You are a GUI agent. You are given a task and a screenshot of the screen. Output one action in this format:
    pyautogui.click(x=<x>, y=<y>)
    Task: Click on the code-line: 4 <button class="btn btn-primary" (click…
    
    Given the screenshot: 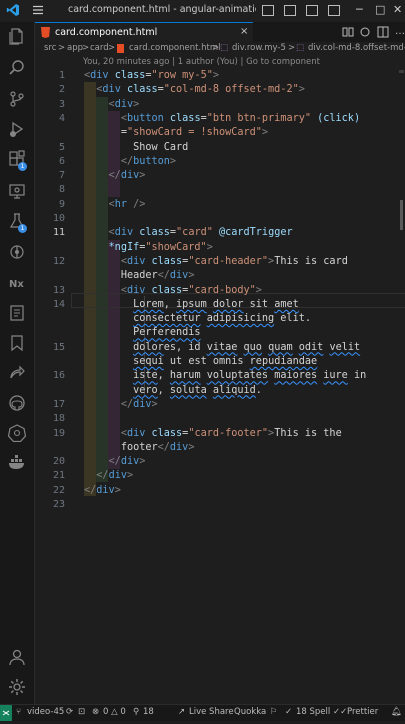 What is the action you would take?
    pyautogui.click(x=220, y=119)
    